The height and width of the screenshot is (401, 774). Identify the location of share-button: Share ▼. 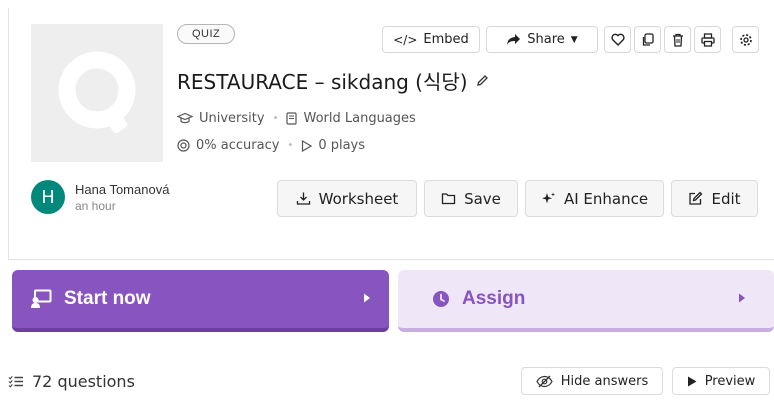
(542, 39).